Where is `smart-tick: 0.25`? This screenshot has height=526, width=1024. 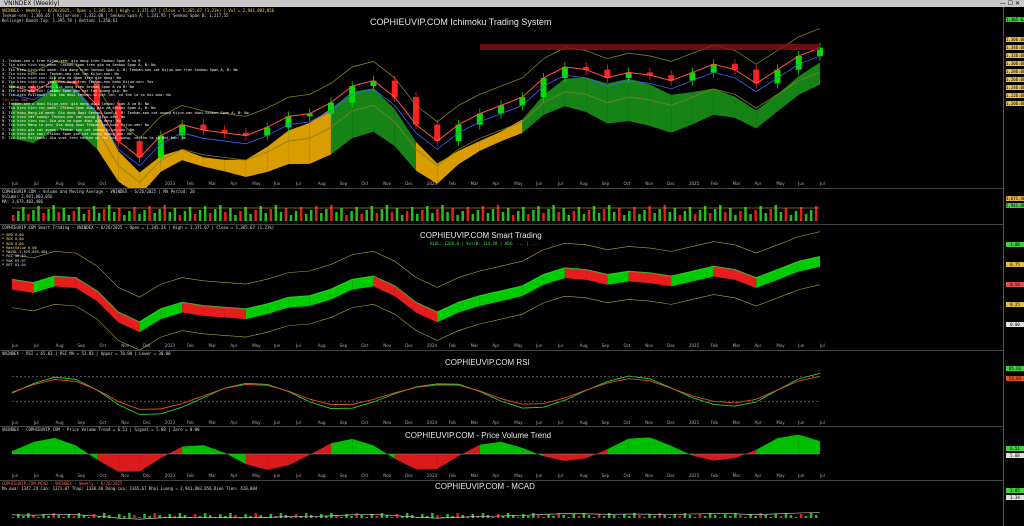 smart-tick: 0.25 is located at coordinates (1015, 304).